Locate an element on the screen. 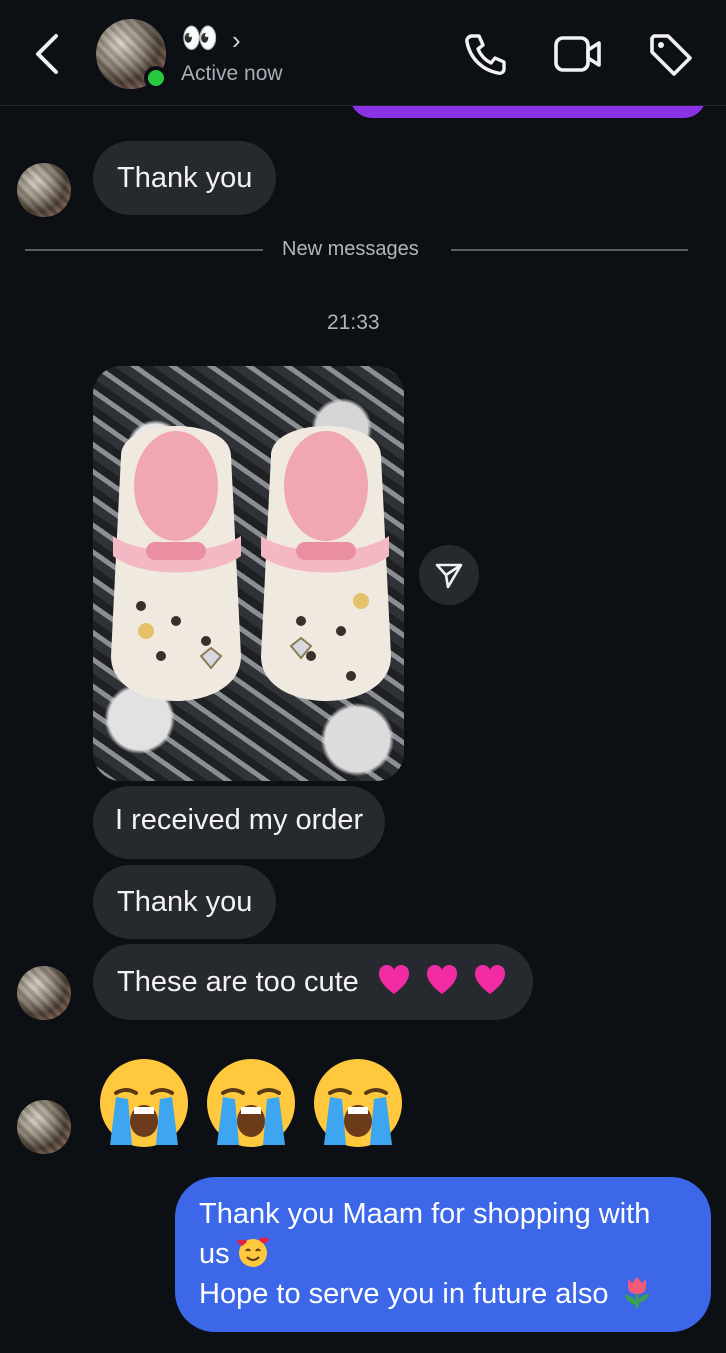 Image resolution: width=726 pixels, height=1353 pixels. reply-line-2-text: us is located at coordinates (214, 1254).